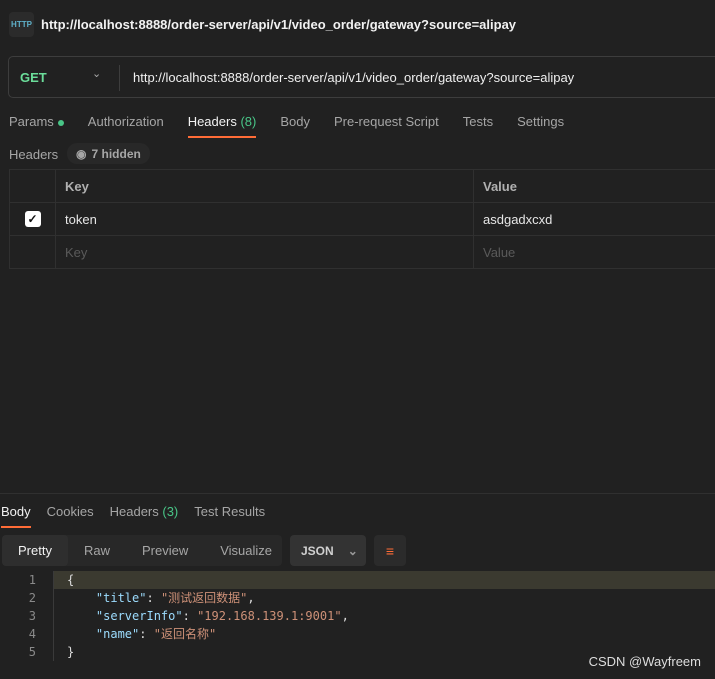 Image resolution: width=715 pixels, height=679 pixels. Describe the element at coordinates (264, 219) in the screenshot. I see `header-key: token` at that location.